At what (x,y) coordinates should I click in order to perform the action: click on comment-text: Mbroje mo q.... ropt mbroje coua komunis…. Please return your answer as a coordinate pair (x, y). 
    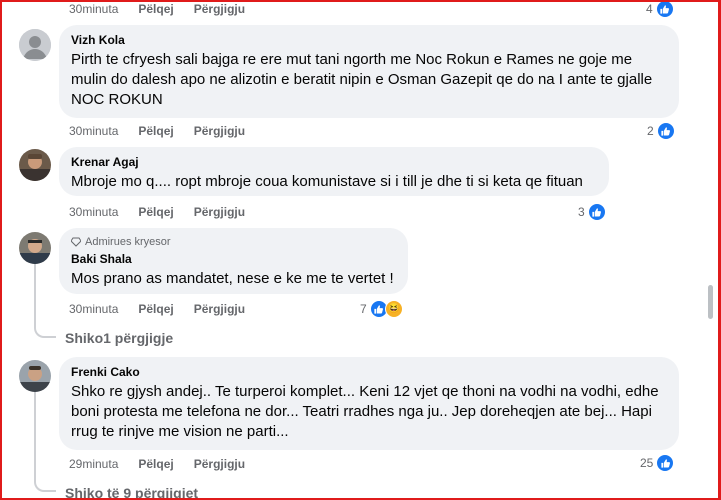
    Looking at the image, I should click on (327, 181).